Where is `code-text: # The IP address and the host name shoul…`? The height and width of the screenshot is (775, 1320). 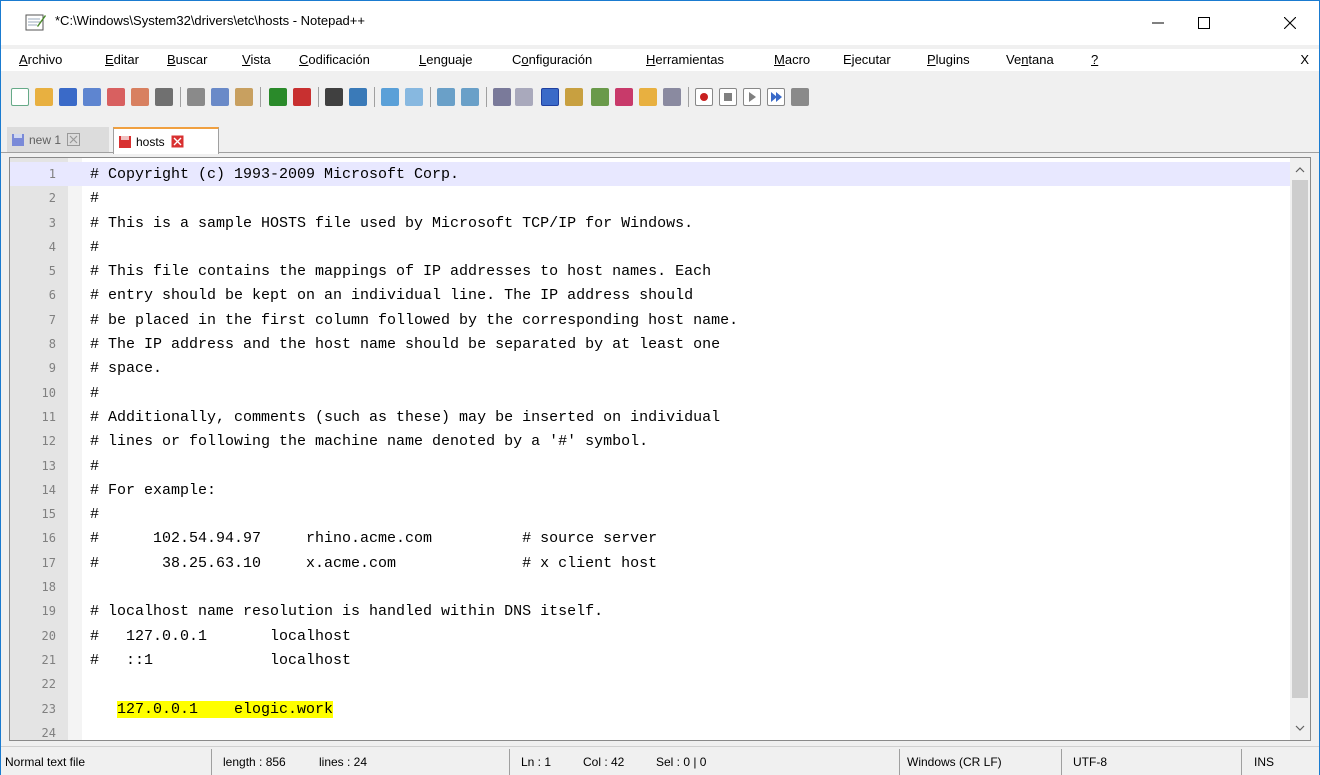
code-text: # The IP address and the host name shoul… is located at coordinates (405, 344).